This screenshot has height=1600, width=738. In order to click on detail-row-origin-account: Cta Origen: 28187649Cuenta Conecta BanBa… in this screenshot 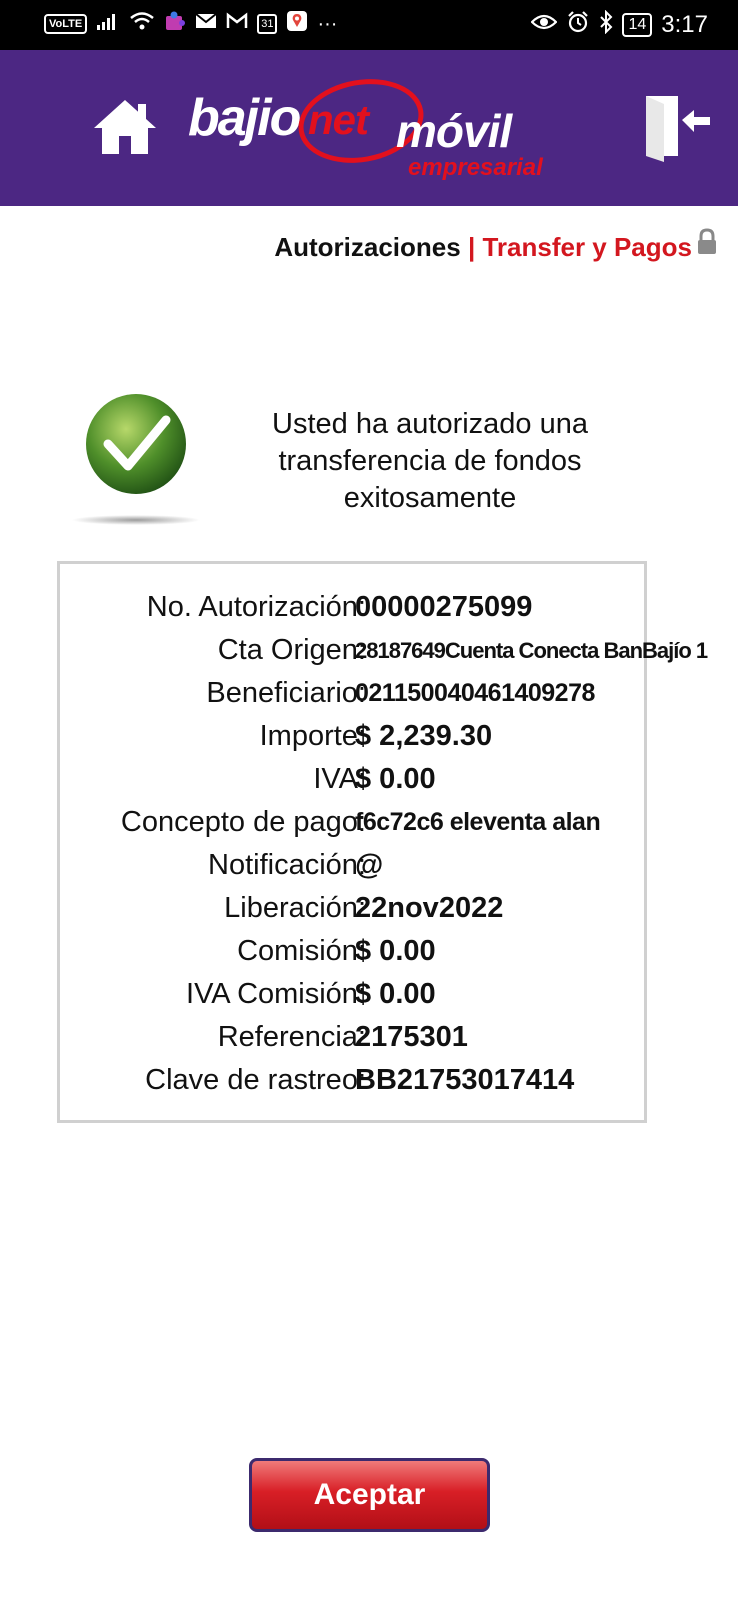, I will do `click(384, 650)`.